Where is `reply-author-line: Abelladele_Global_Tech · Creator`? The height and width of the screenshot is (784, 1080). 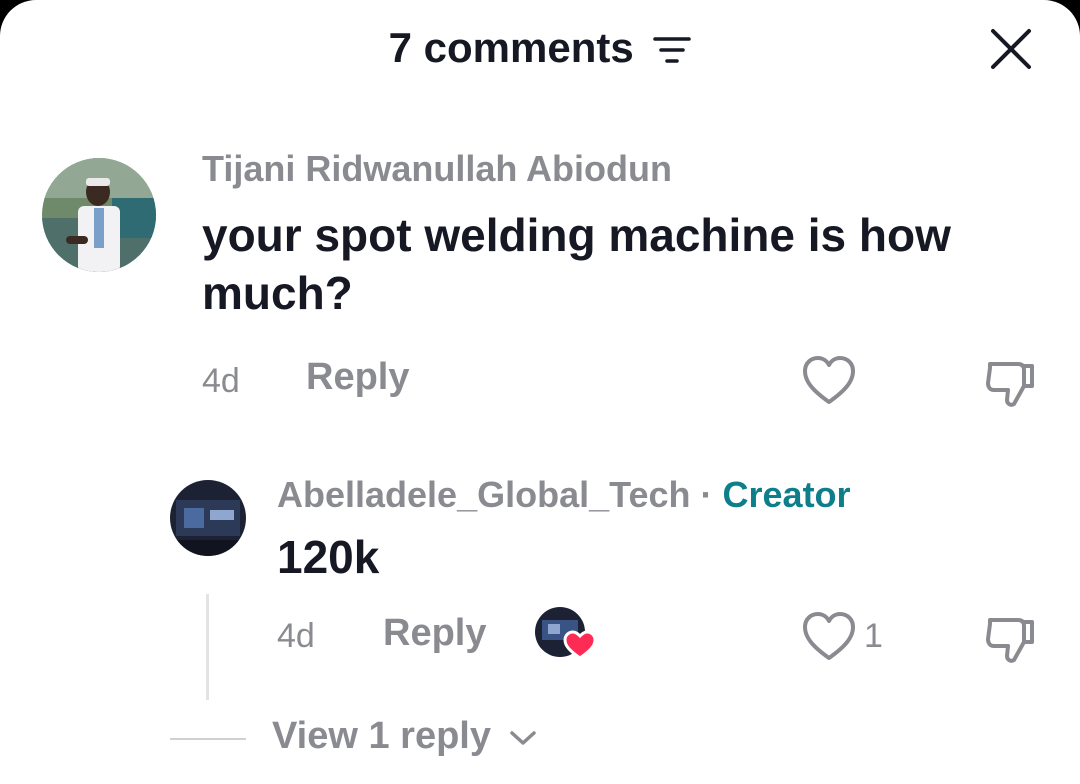 reply-author-line: Abelladele_Global_Tech · Creator is located at coordinates (564, 495).